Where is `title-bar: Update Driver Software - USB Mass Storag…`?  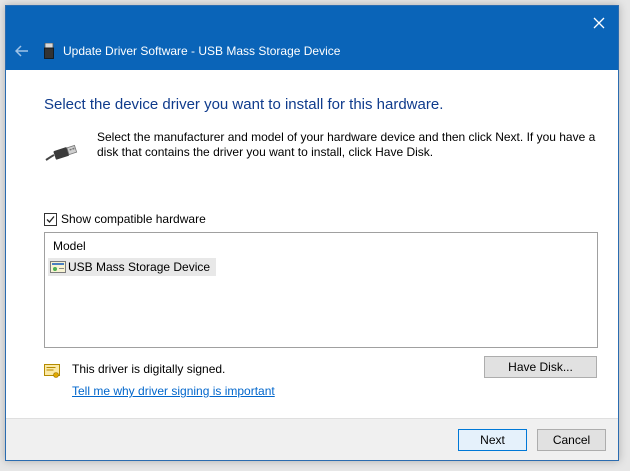 title-bar: Update Driver Software - USB Mass Storag… is located at coordinates (312, 38).